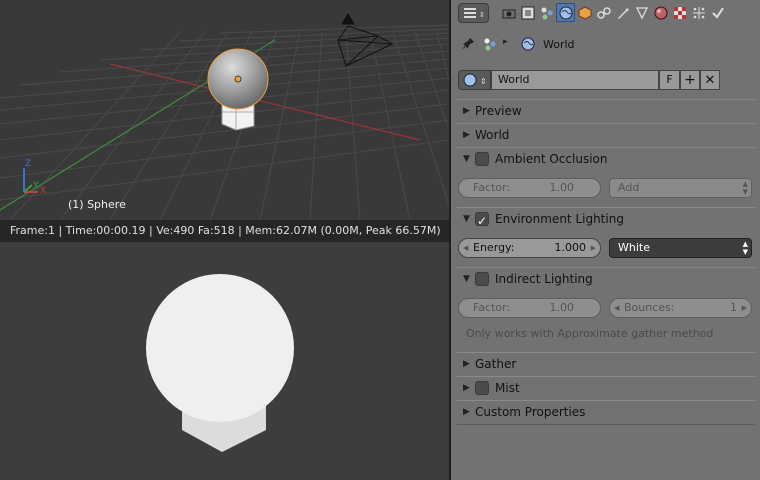 The width and height of the screenshot is (760, 480). What do you see at coordinates (634, 247) in the screenshot?
I see `env-color-value: White` at bounding box center [634, 247].